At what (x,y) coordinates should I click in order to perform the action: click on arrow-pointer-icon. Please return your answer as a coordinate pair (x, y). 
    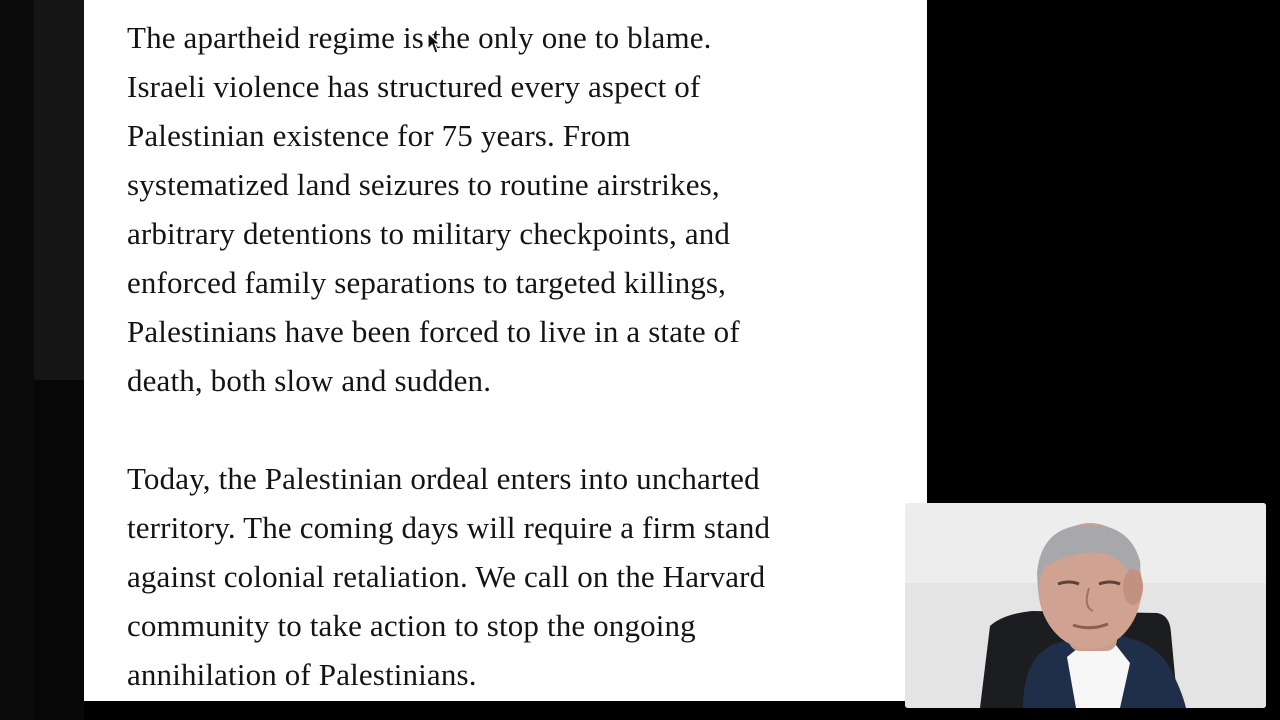
    Looking at the image, I should click on (434, 43).